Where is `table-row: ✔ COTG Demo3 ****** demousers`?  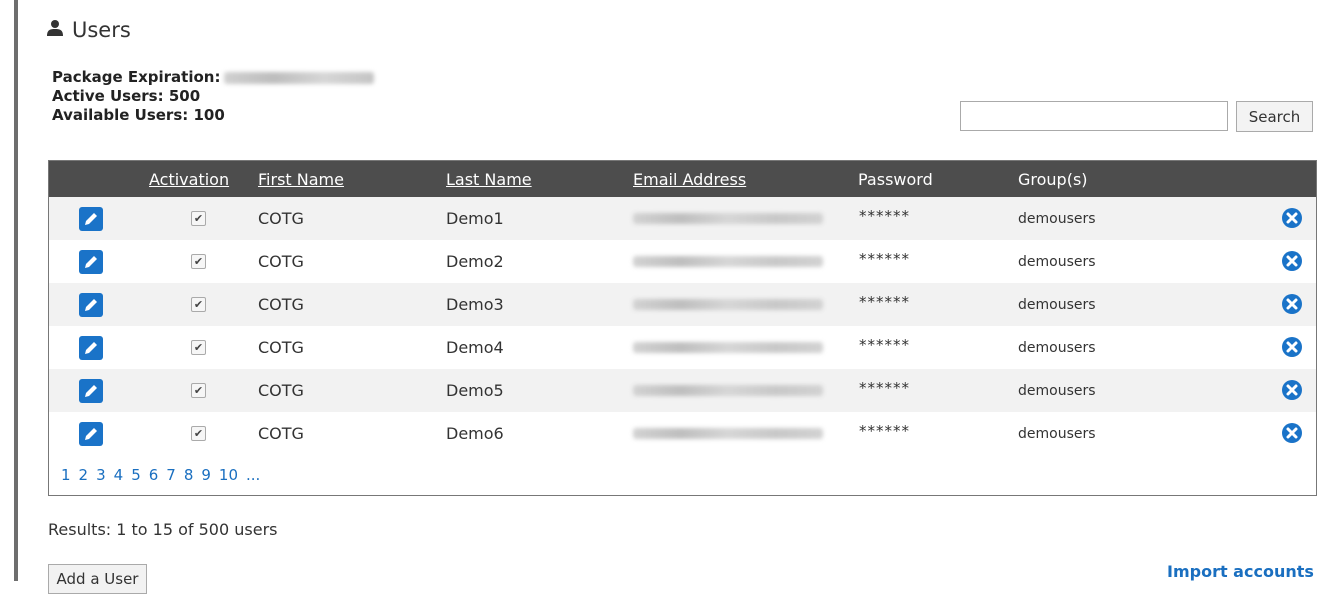 table-row: ✔ COTG Demo3 ****** demousers is located at coordinates (682, 304).